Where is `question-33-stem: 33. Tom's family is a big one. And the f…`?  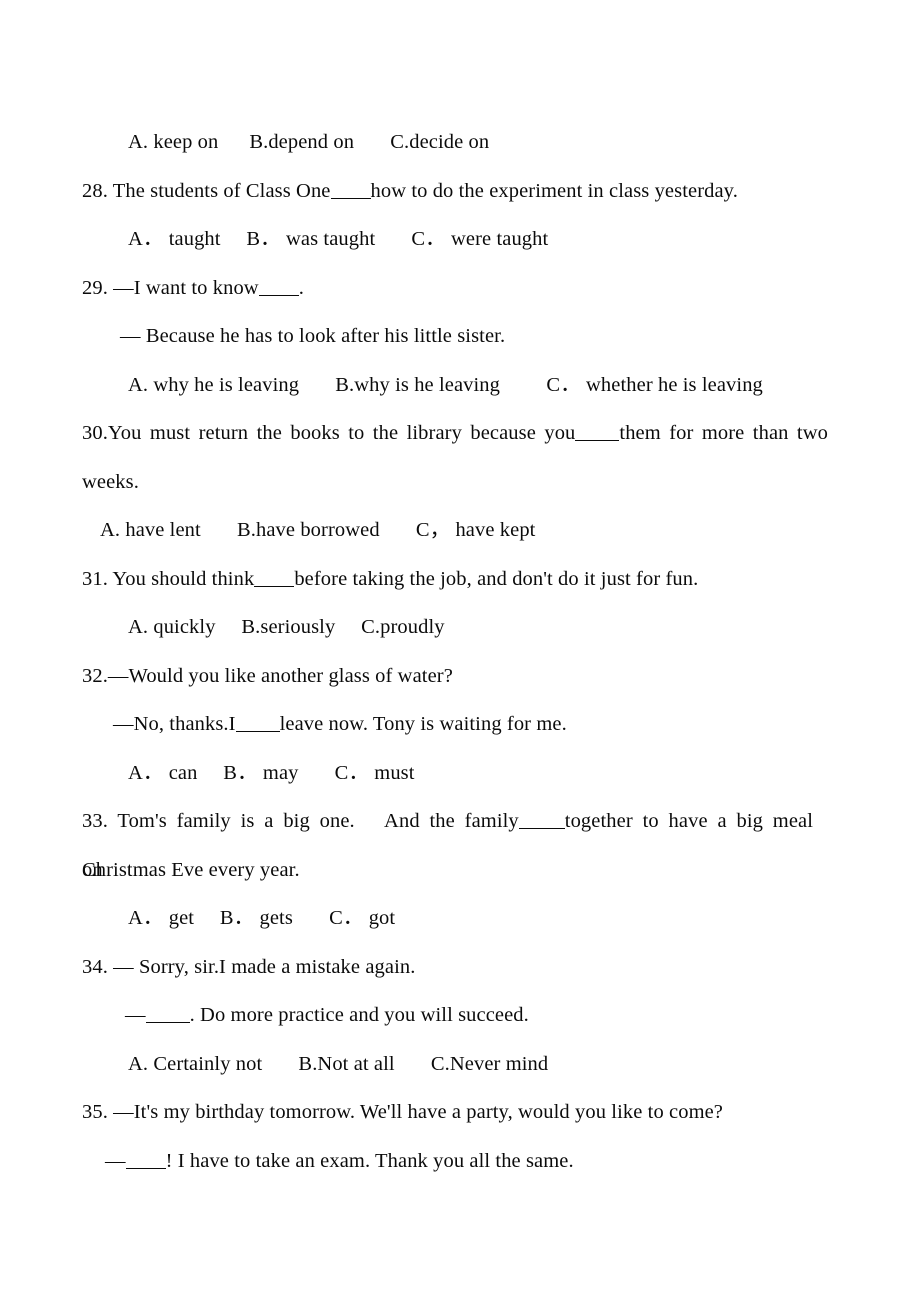 question-33-stem: 33. Tom's family is a big one. And the f… is located at coordinates (459, 839).